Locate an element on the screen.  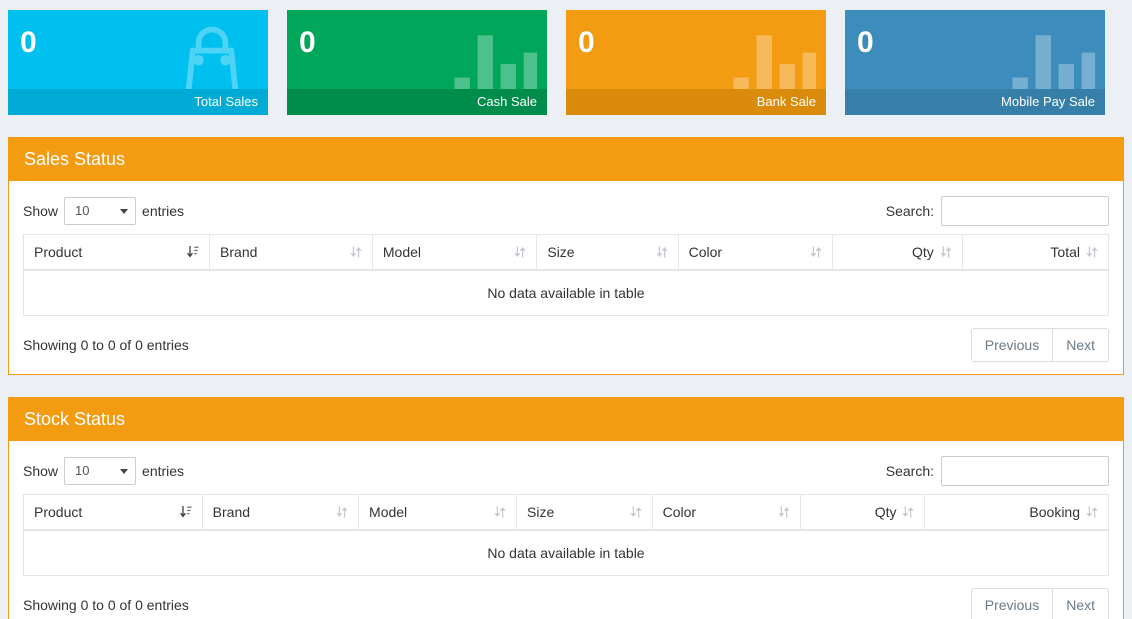
column-header-total: Total is located at coordinates (1035, 252).